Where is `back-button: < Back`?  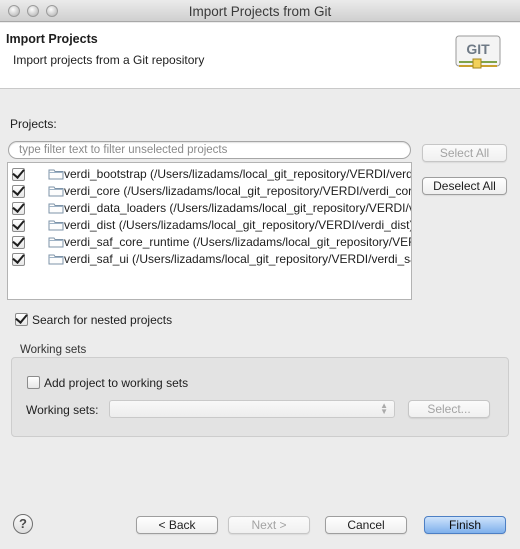
back-button: < Back is located at coordinates (177, 525).